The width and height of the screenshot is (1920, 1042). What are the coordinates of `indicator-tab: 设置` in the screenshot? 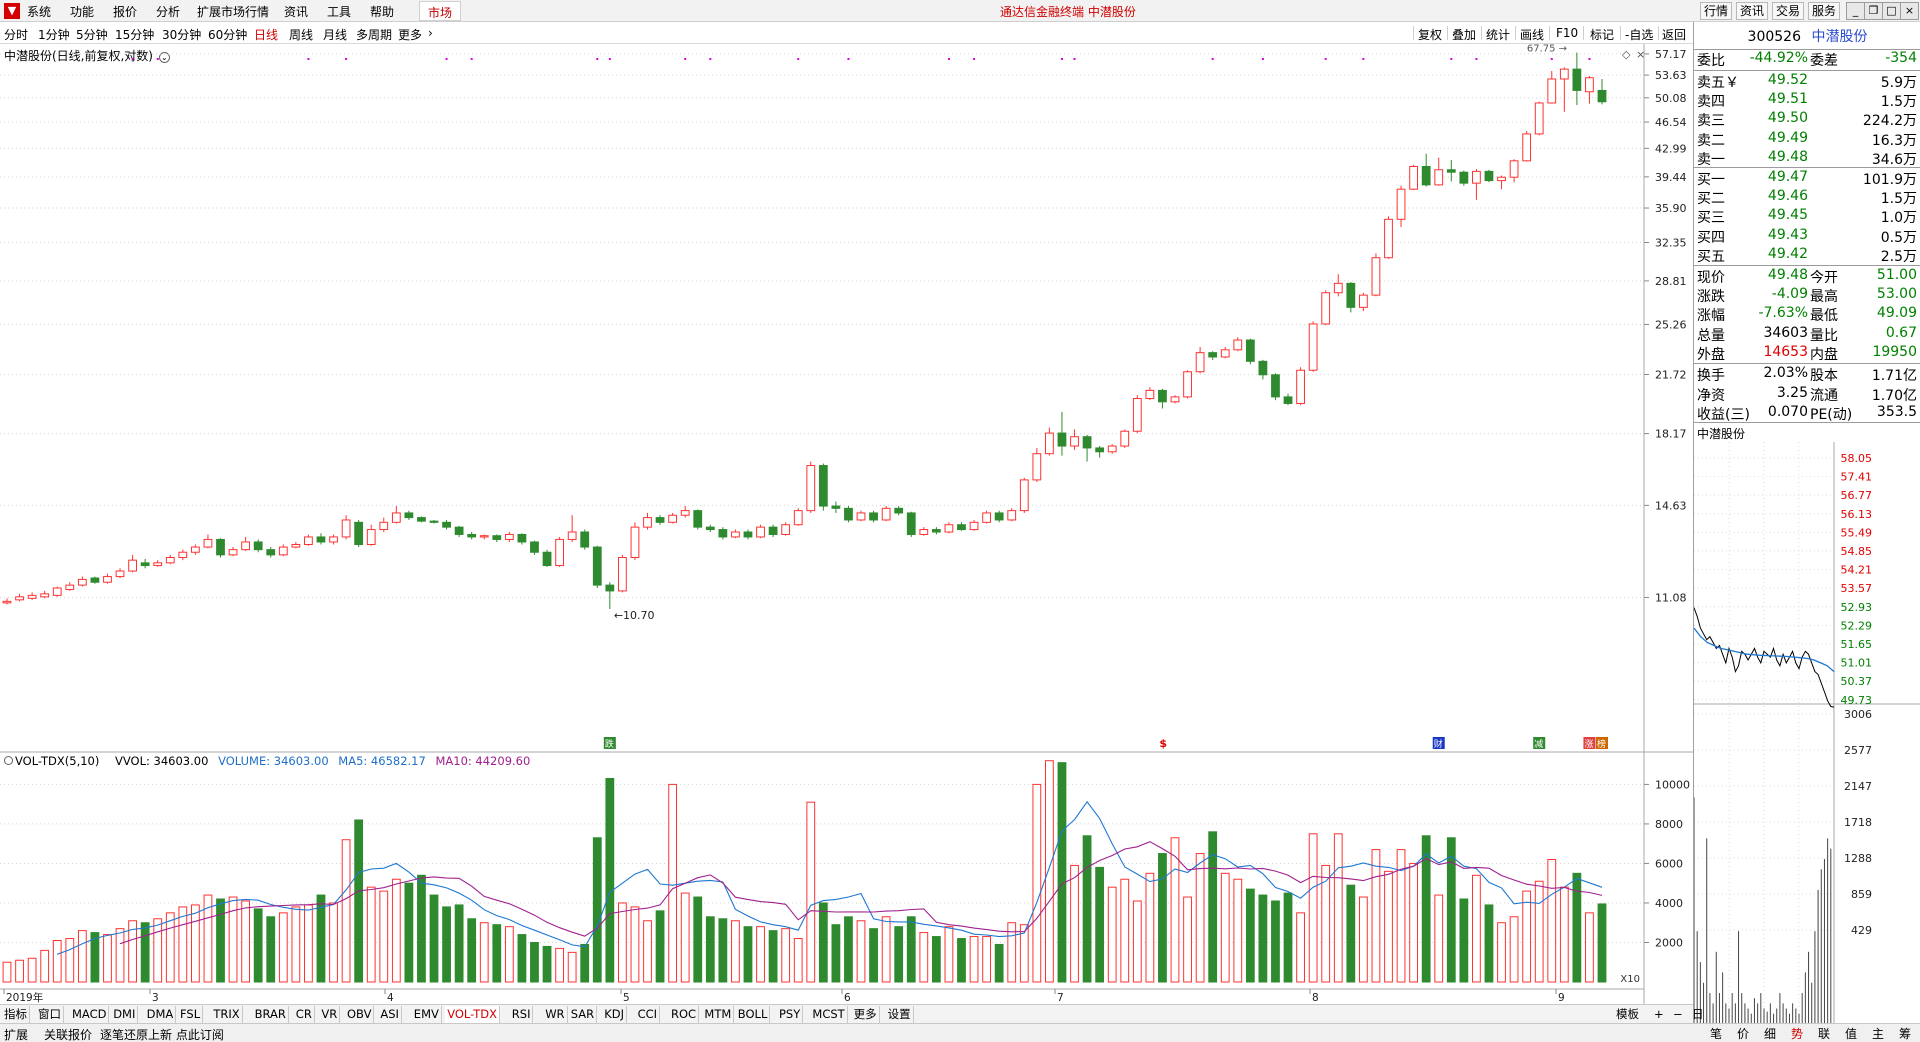 It's located at (900, 1014).